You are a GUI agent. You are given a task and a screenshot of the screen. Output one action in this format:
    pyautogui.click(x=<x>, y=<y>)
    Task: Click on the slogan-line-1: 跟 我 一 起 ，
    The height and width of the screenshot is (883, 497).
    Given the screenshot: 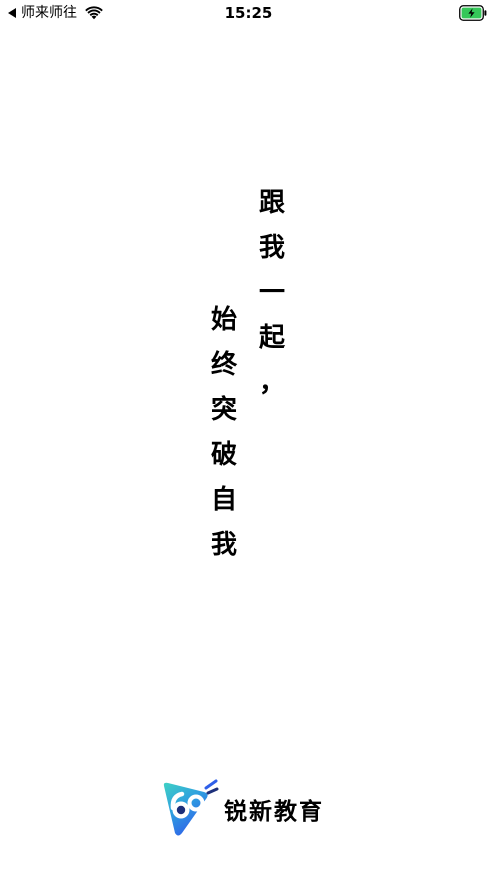 What is the action you would take?
    pyautogui.click(x=272, y=293)
    